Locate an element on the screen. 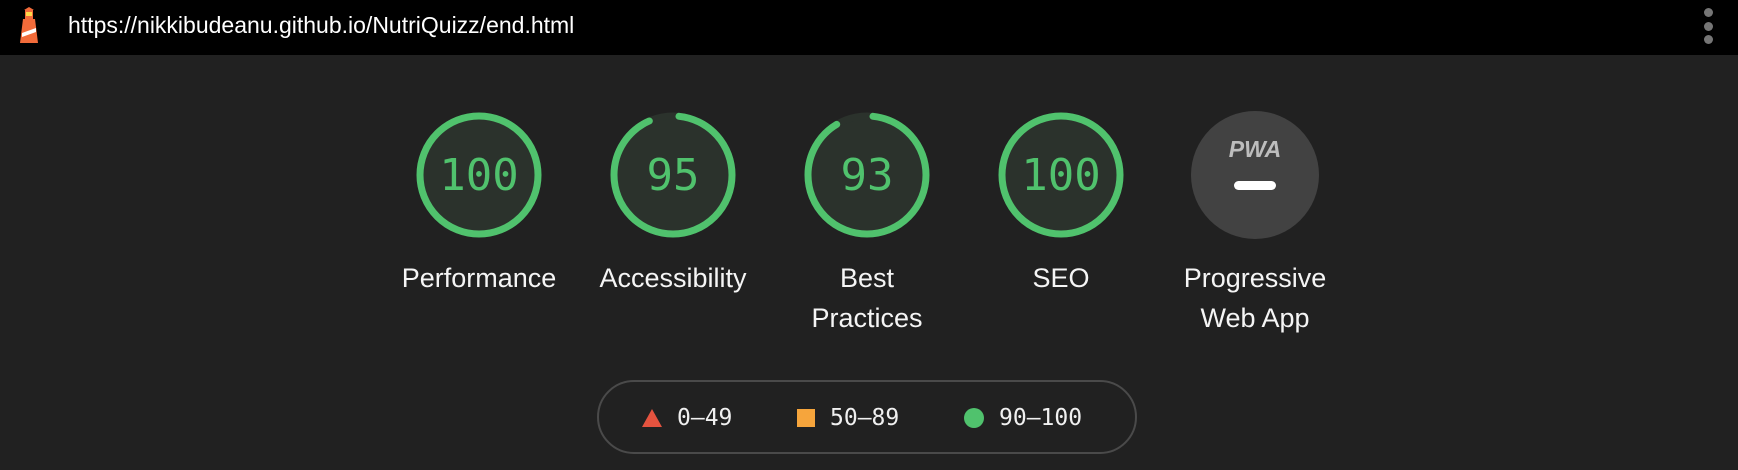 This screenshot has width=1738, height=470. legend-item-fail: 0–49 is located at coordinates (686, 418).